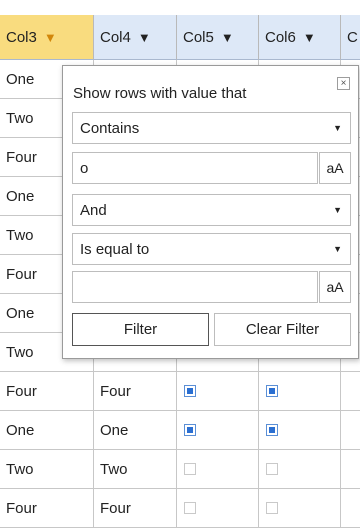  What do you see at coordinates (135, 37) in the screenshot?
I see `column-header-col4: Col4 ▼` at bounding box center [135, 37].